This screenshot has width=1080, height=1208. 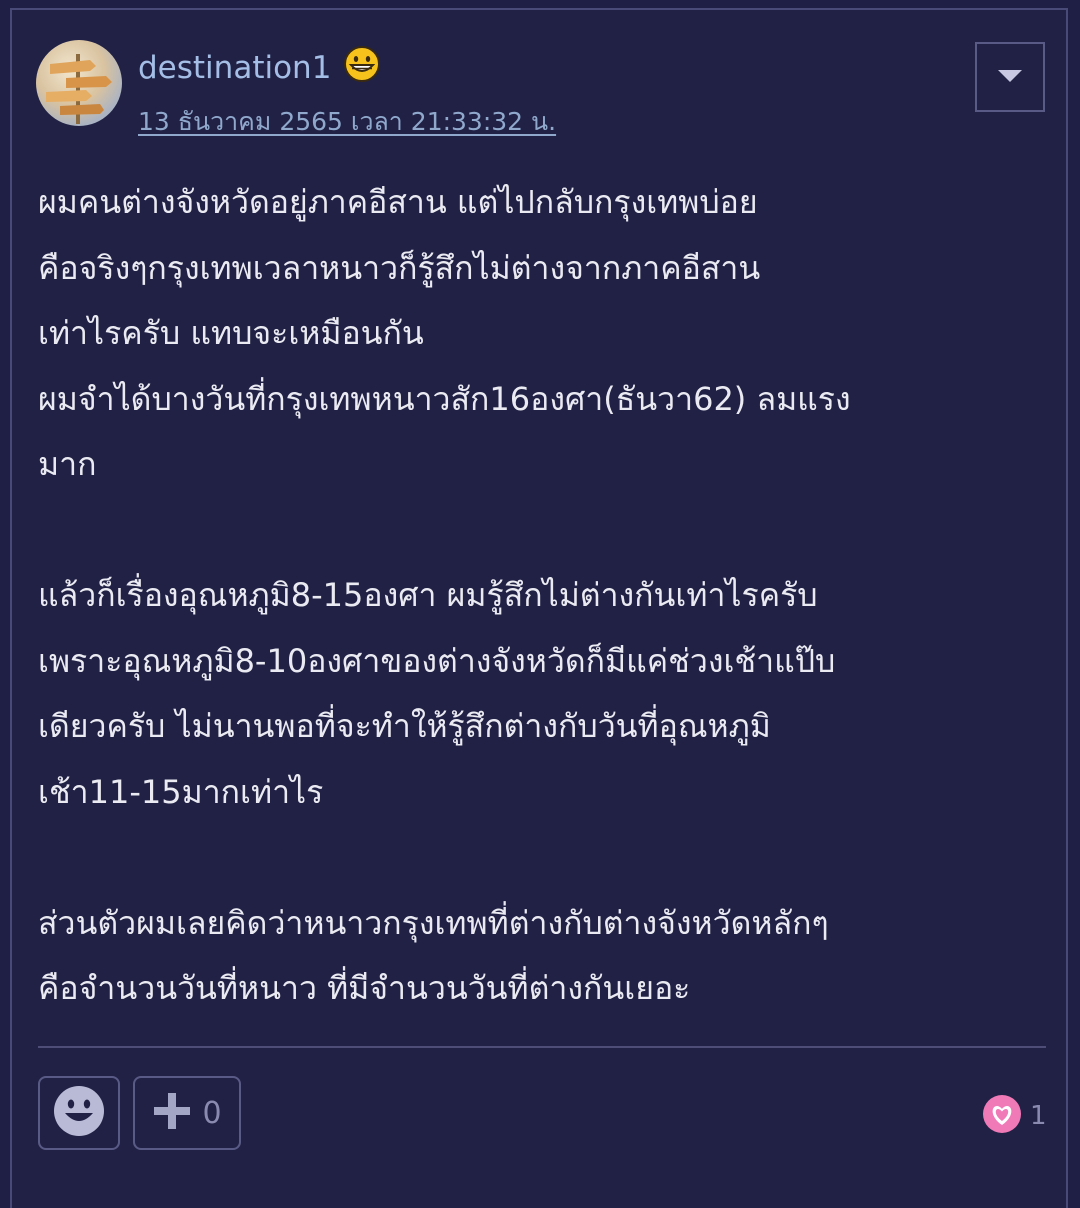 I want to click on vote-plus-button: 0, so click(x=187, y=1113).